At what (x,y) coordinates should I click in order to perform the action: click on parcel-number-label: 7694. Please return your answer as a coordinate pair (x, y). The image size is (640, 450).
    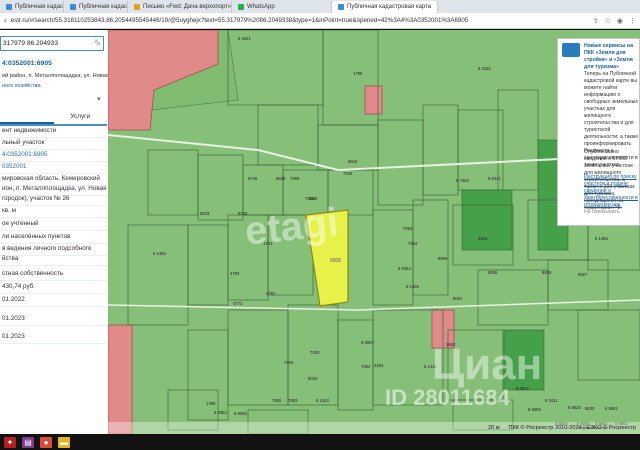
    Looking at the image, I should click on (289, 362).